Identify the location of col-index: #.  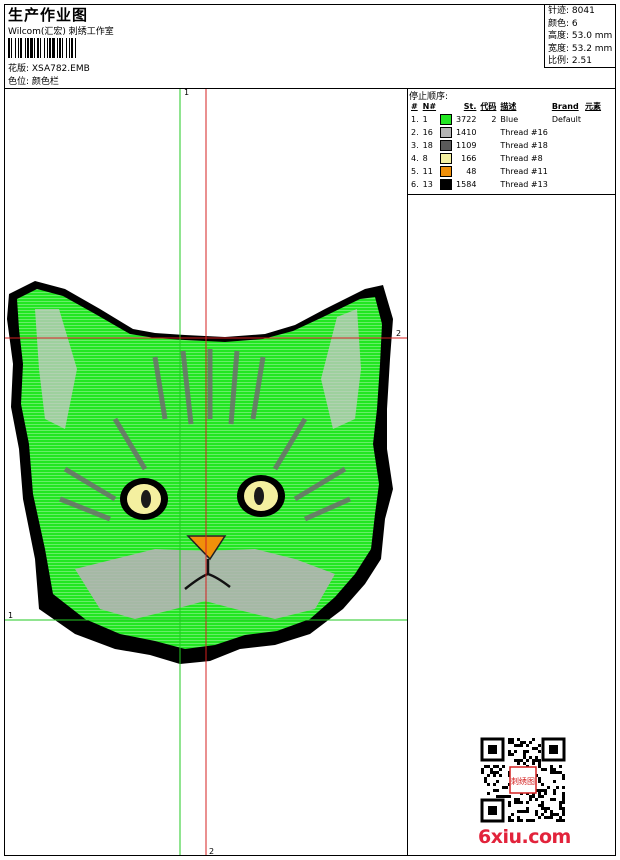
(414, 106).